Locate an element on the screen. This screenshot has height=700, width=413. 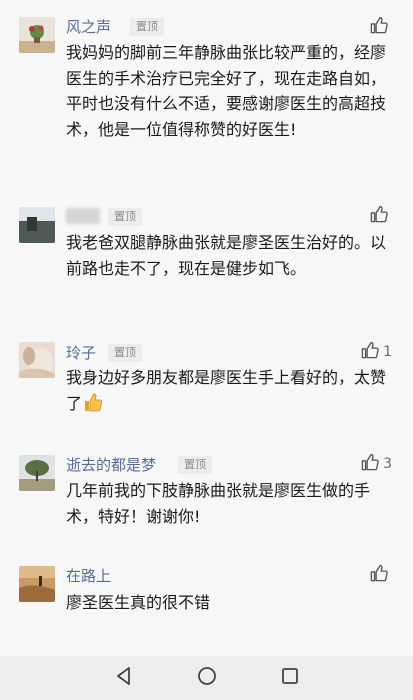
commenter-name: 逝去的都是梦 is located at coordinates (111, 465).